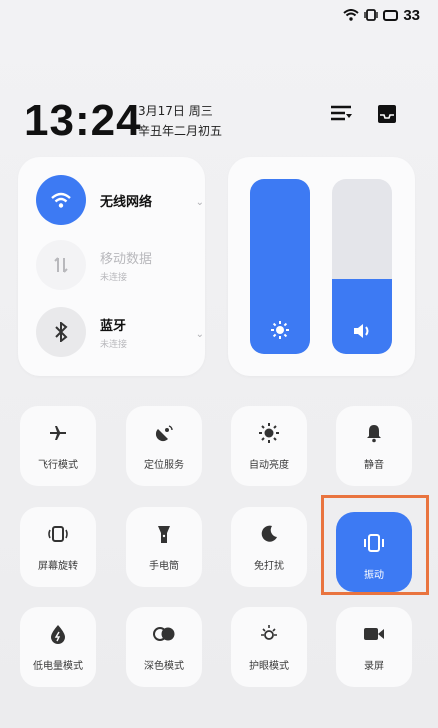 This screenshot has width=438, height=728. I want to click on highlight-box, so click(375, 545).